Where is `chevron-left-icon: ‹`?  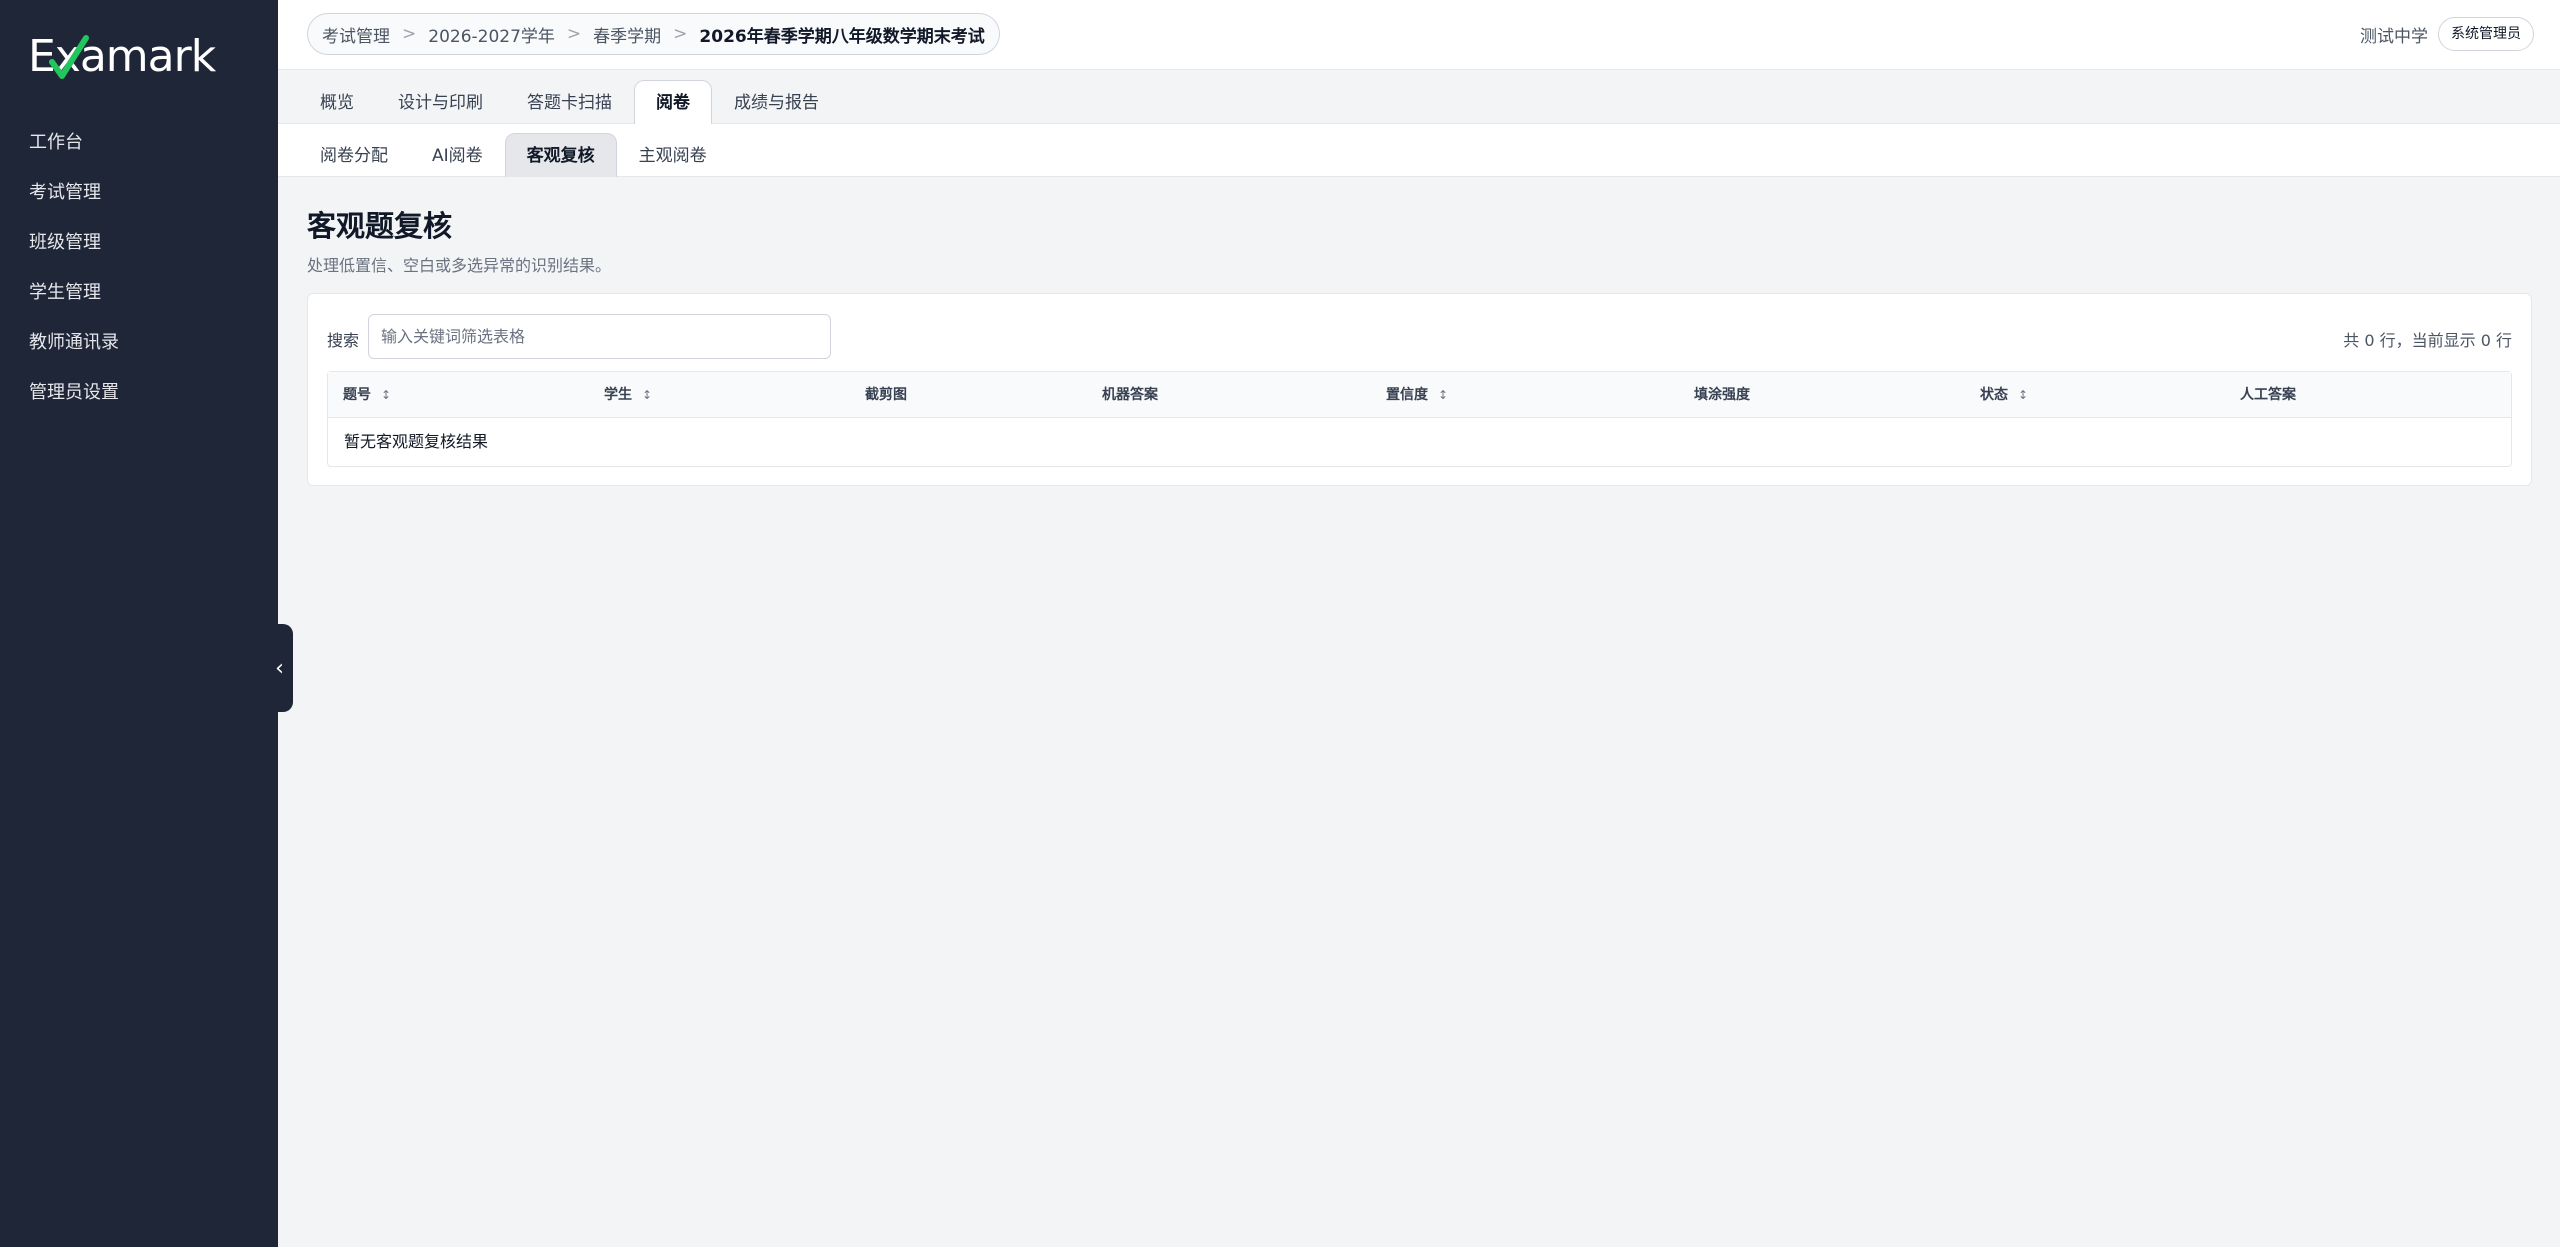
chevron-left-icon: ‹ is located at coordinates (279, 668).